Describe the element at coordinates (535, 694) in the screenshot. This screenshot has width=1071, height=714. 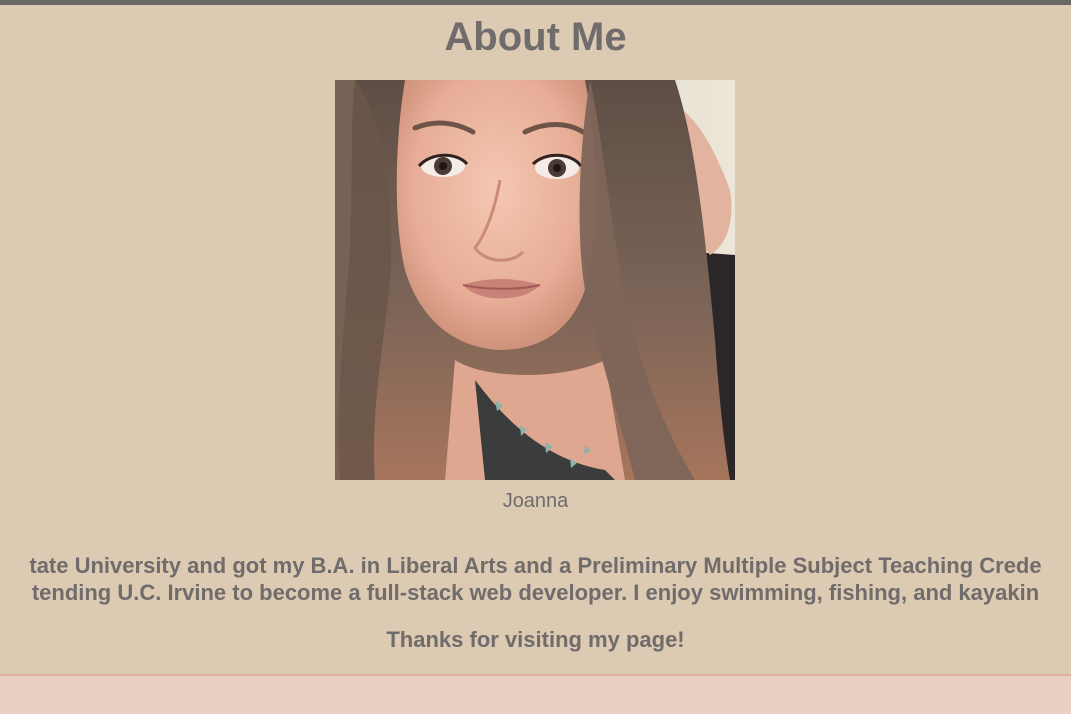
I see `footer` at that location.